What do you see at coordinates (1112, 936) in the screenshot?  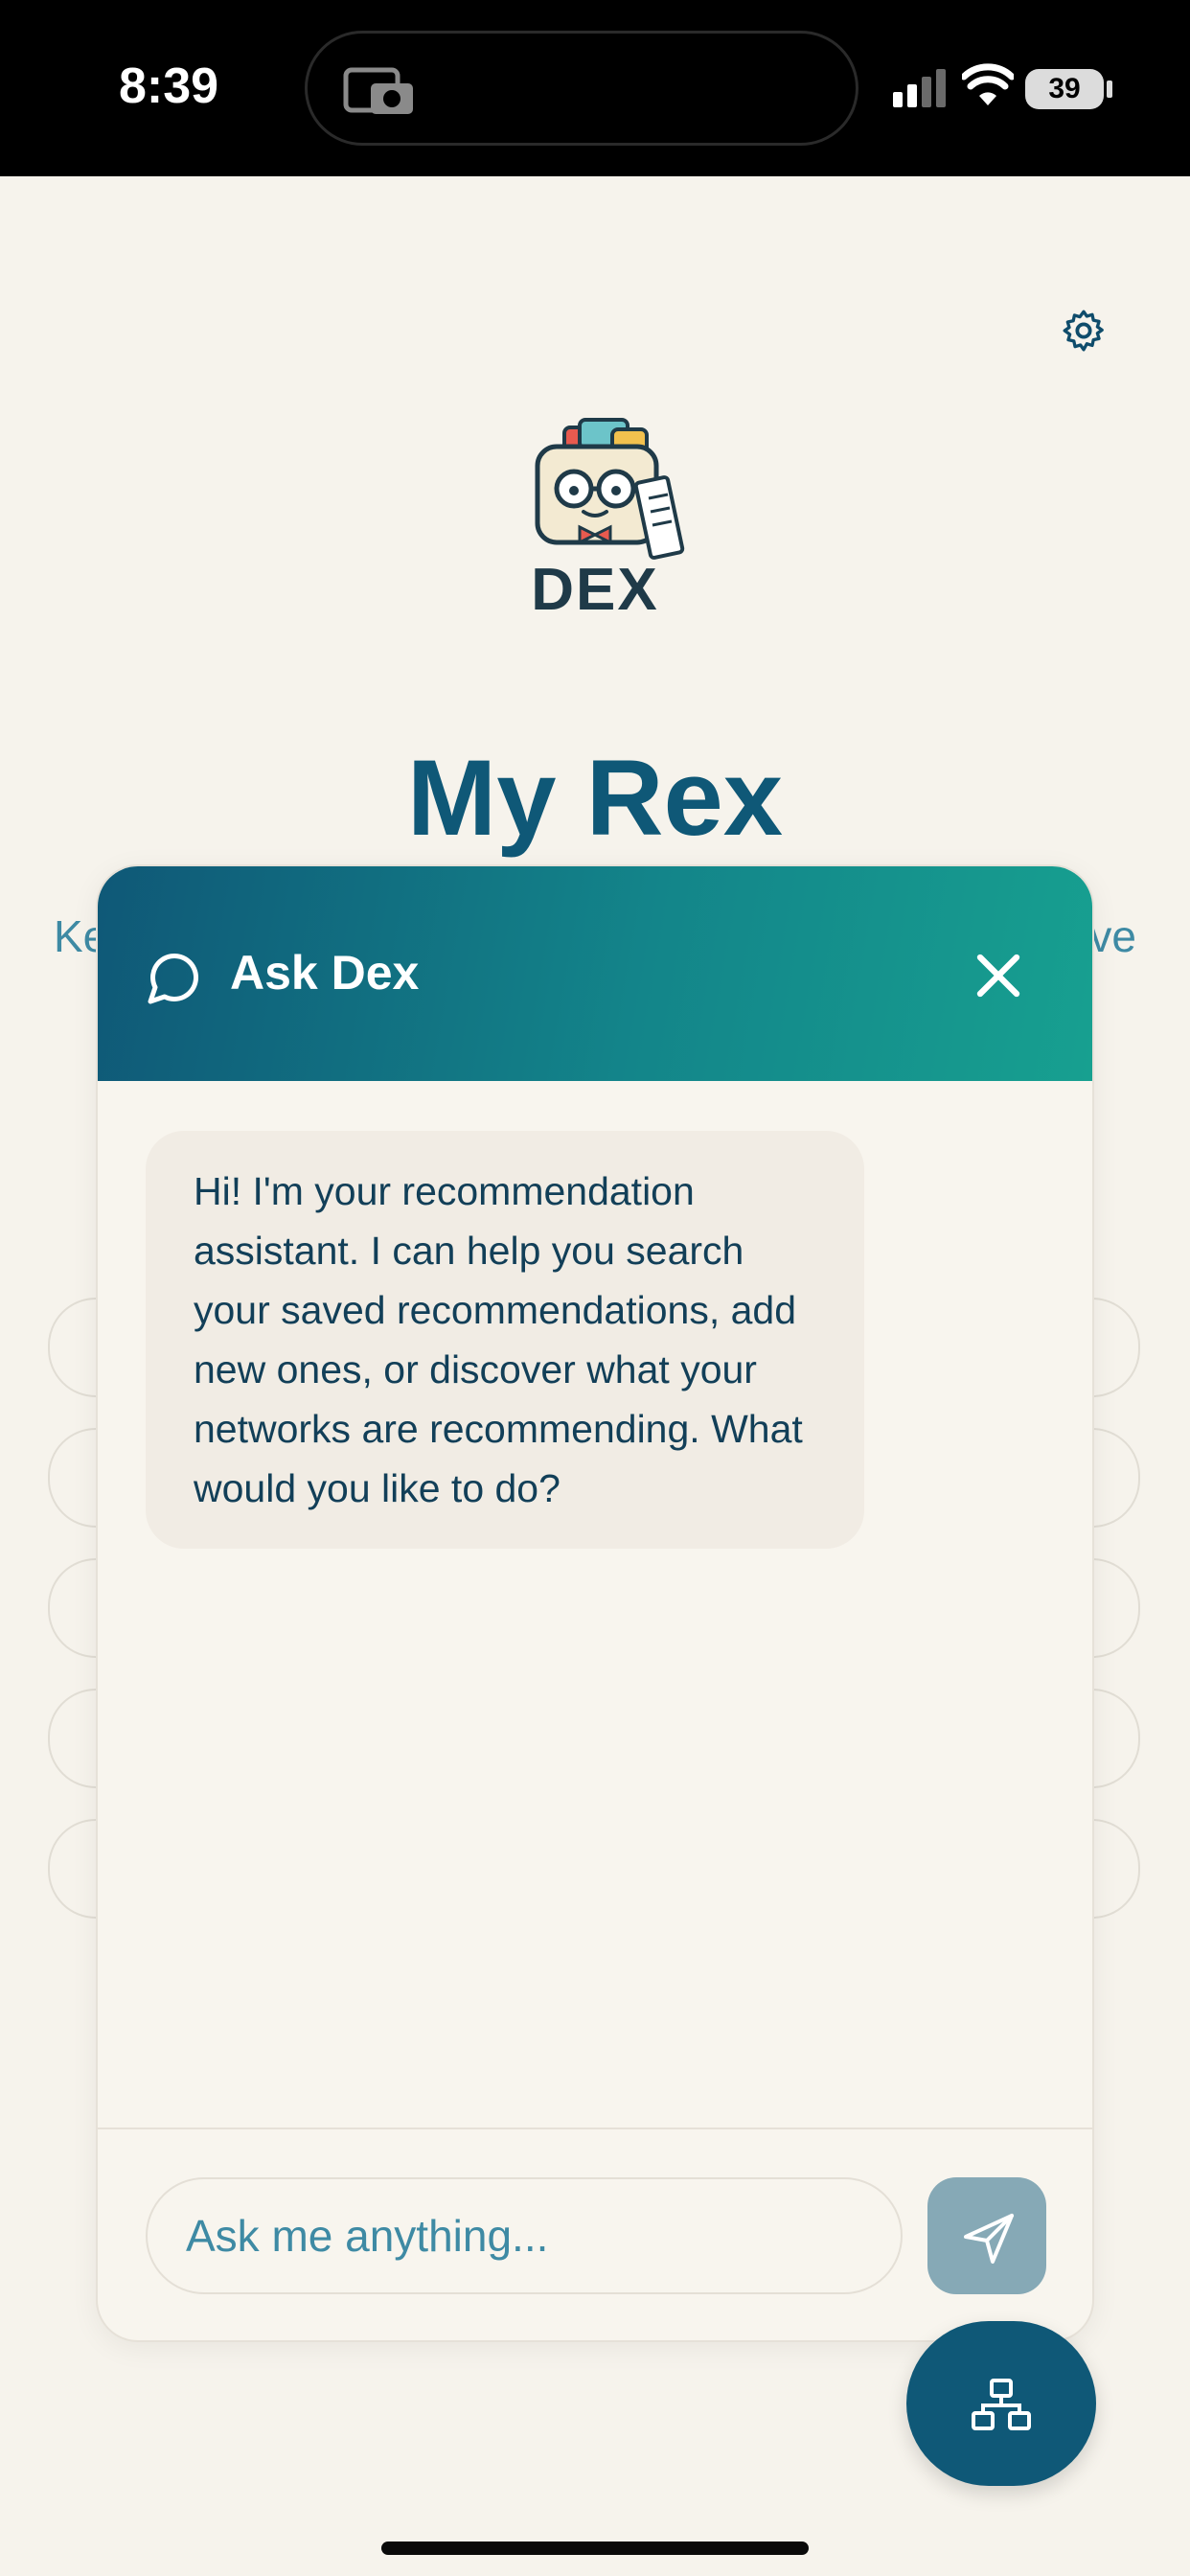 I see `subtitle-right: ve` at bounding box center [1112, 936].